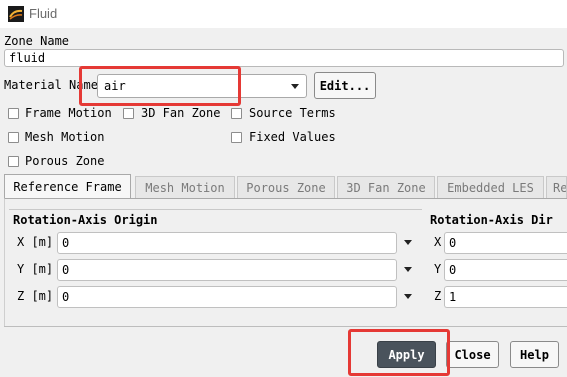 The width and height of the screenshot is (567, 377). I want to click on frame-motion-label: Frame Motion, so click(68, 113).